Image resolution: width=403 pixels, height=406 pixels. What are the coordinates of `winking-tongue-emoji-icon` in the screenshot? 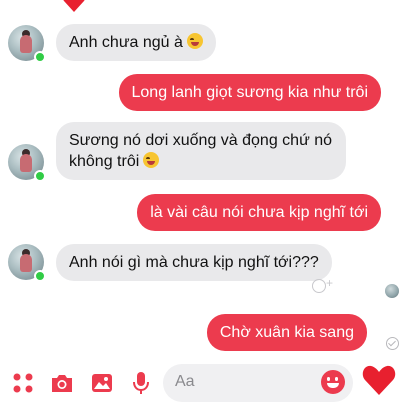 It's located at (194, 41).